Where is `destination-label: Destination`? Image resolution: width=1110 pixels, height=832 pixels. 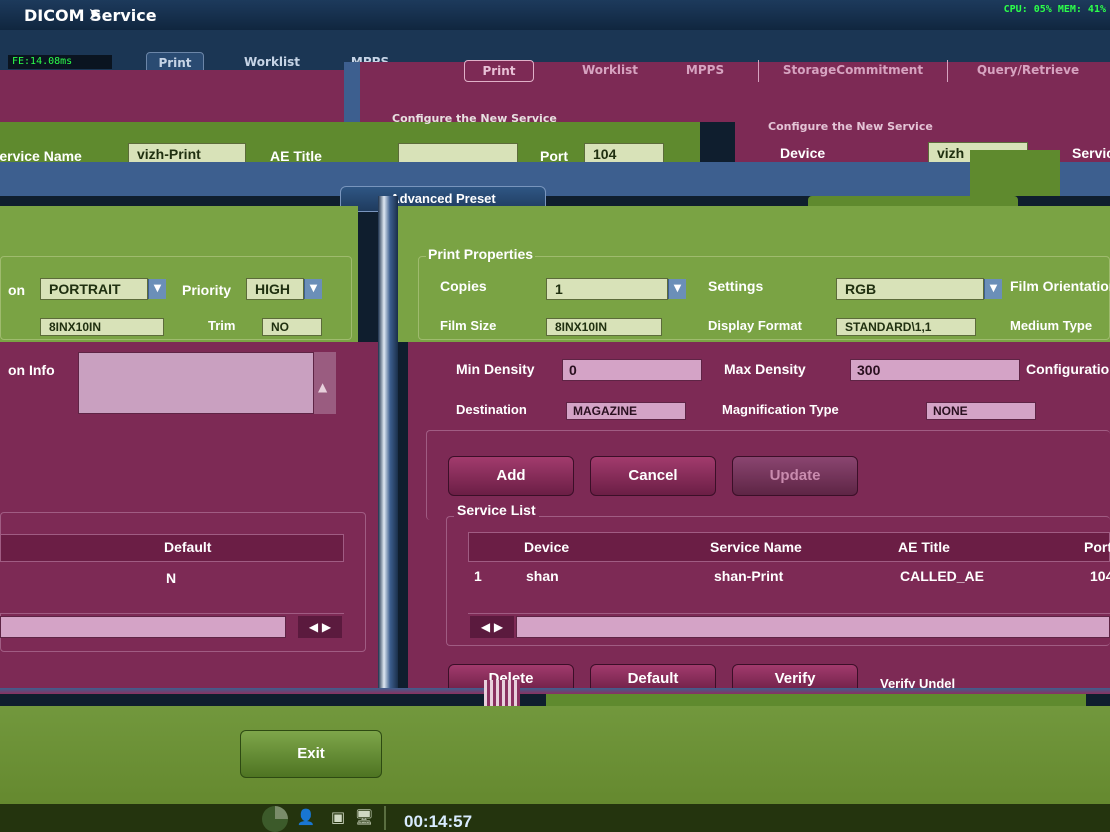 destination-label: Destination is located at coordinates (491, 409).